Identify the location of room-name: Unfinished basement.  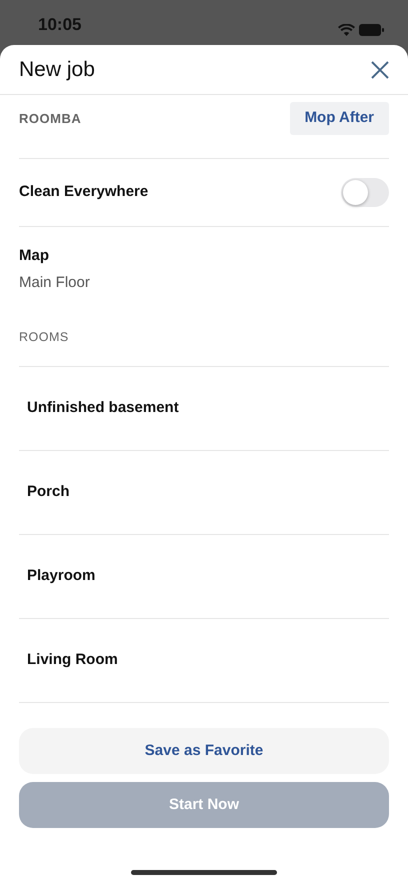
(103, 408).